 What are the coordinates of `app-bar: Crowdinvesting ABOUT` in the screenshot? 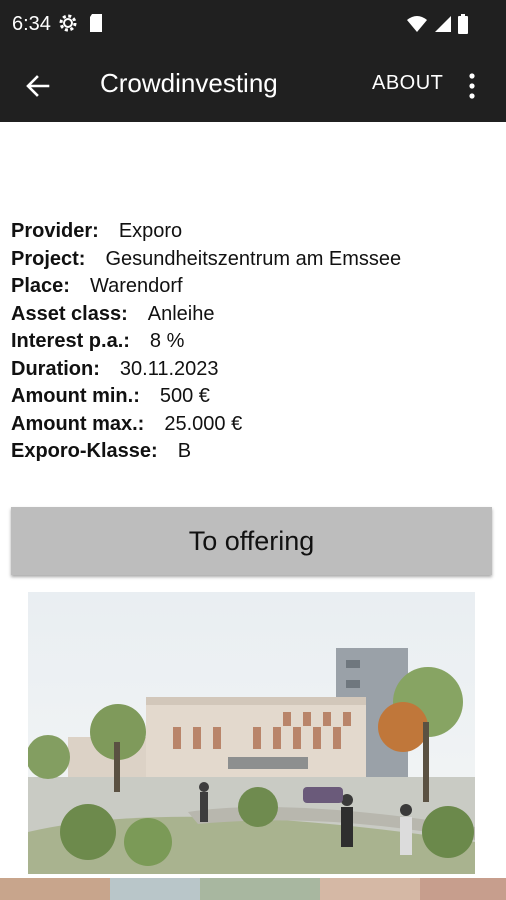 It's located at (253, 86).